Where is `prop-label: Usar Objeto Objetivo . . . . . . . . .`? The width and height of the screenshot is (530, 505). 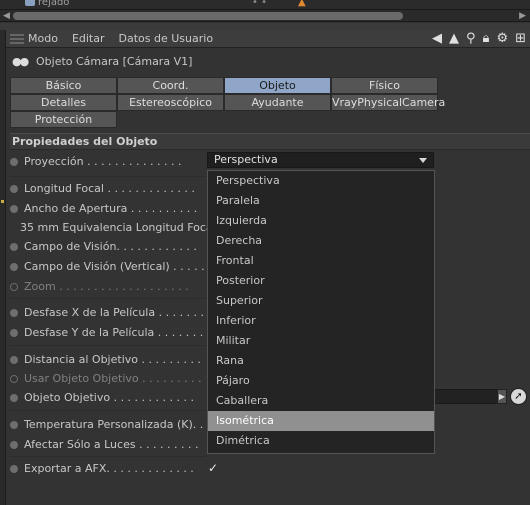
prop-label: Usar Objeto Objetivo . . . . . . . . . is located at coordinates (113, 378).